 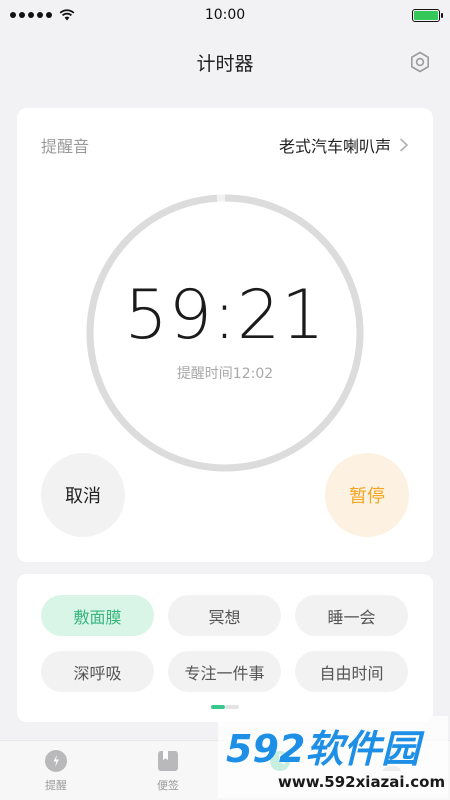 I want to click on chevron-right-icon, so click(x=404, y=145).